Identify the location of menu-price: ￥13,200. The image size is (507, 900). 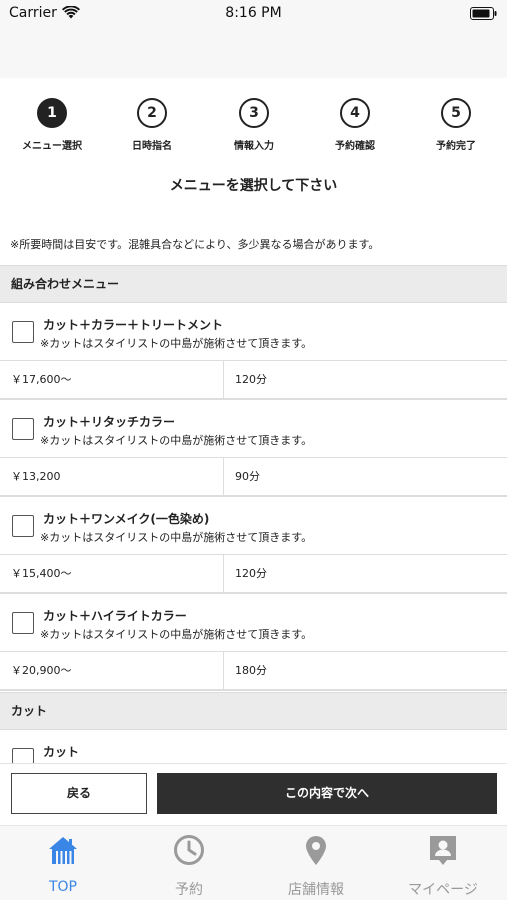
(36, 476).